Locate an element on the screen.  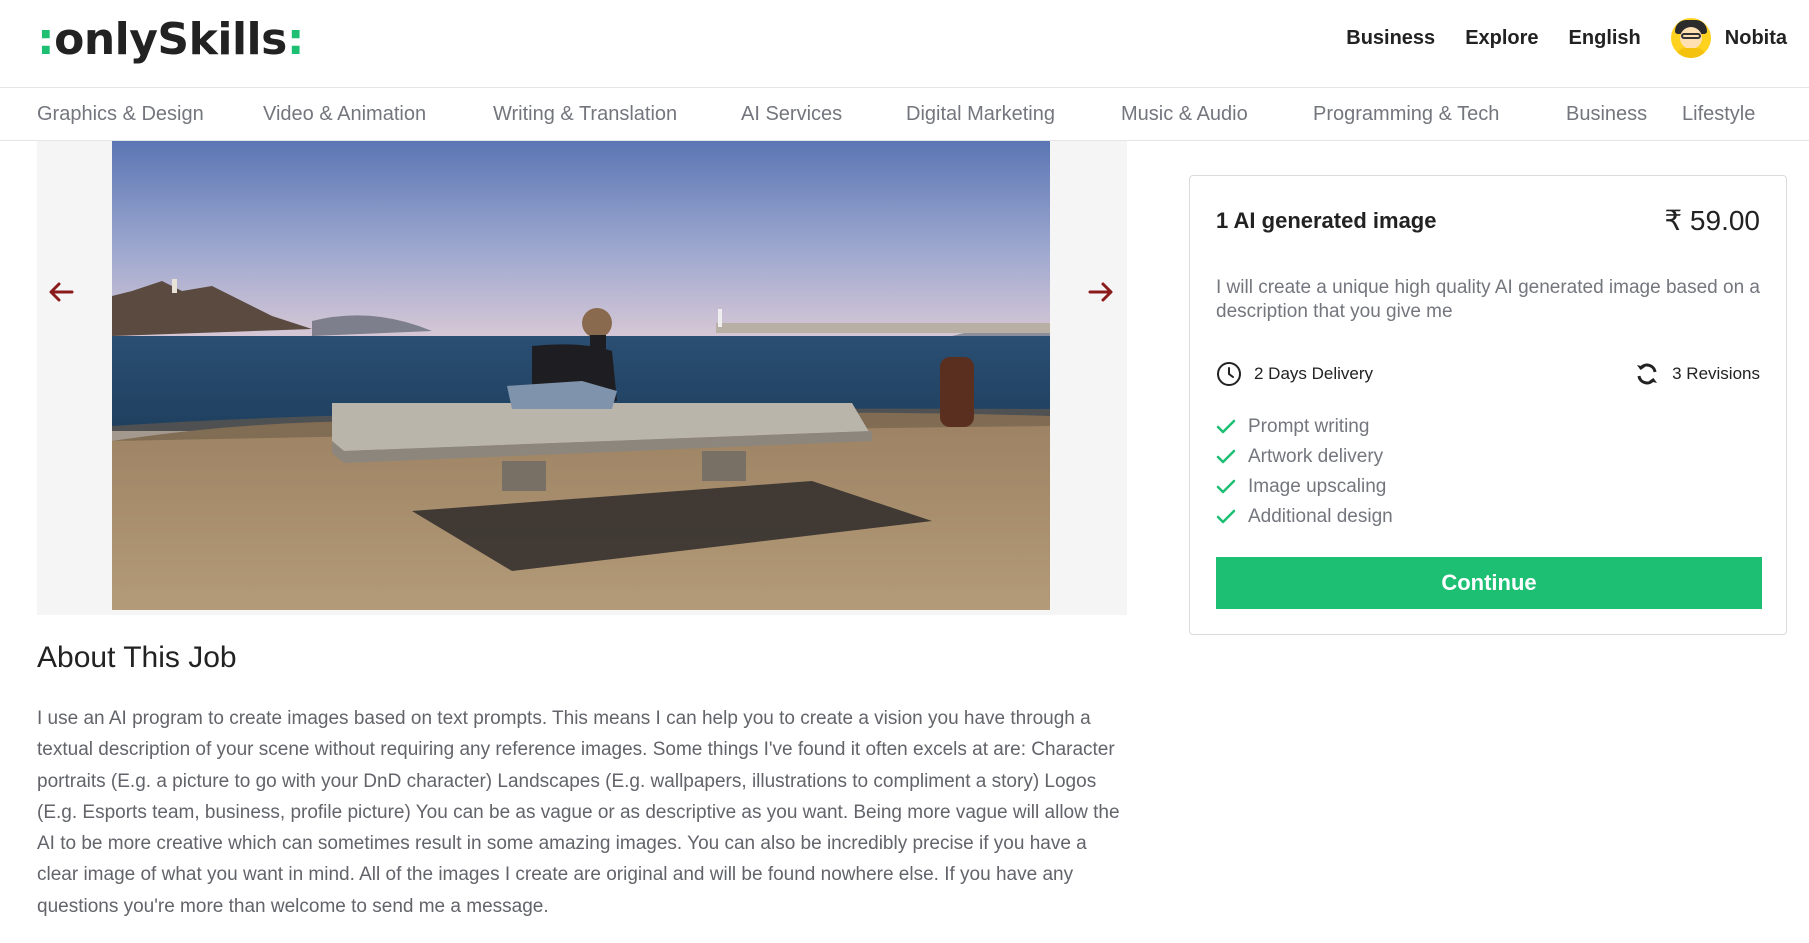
feature-item: Additional design is located at coordinates (1304, 517).